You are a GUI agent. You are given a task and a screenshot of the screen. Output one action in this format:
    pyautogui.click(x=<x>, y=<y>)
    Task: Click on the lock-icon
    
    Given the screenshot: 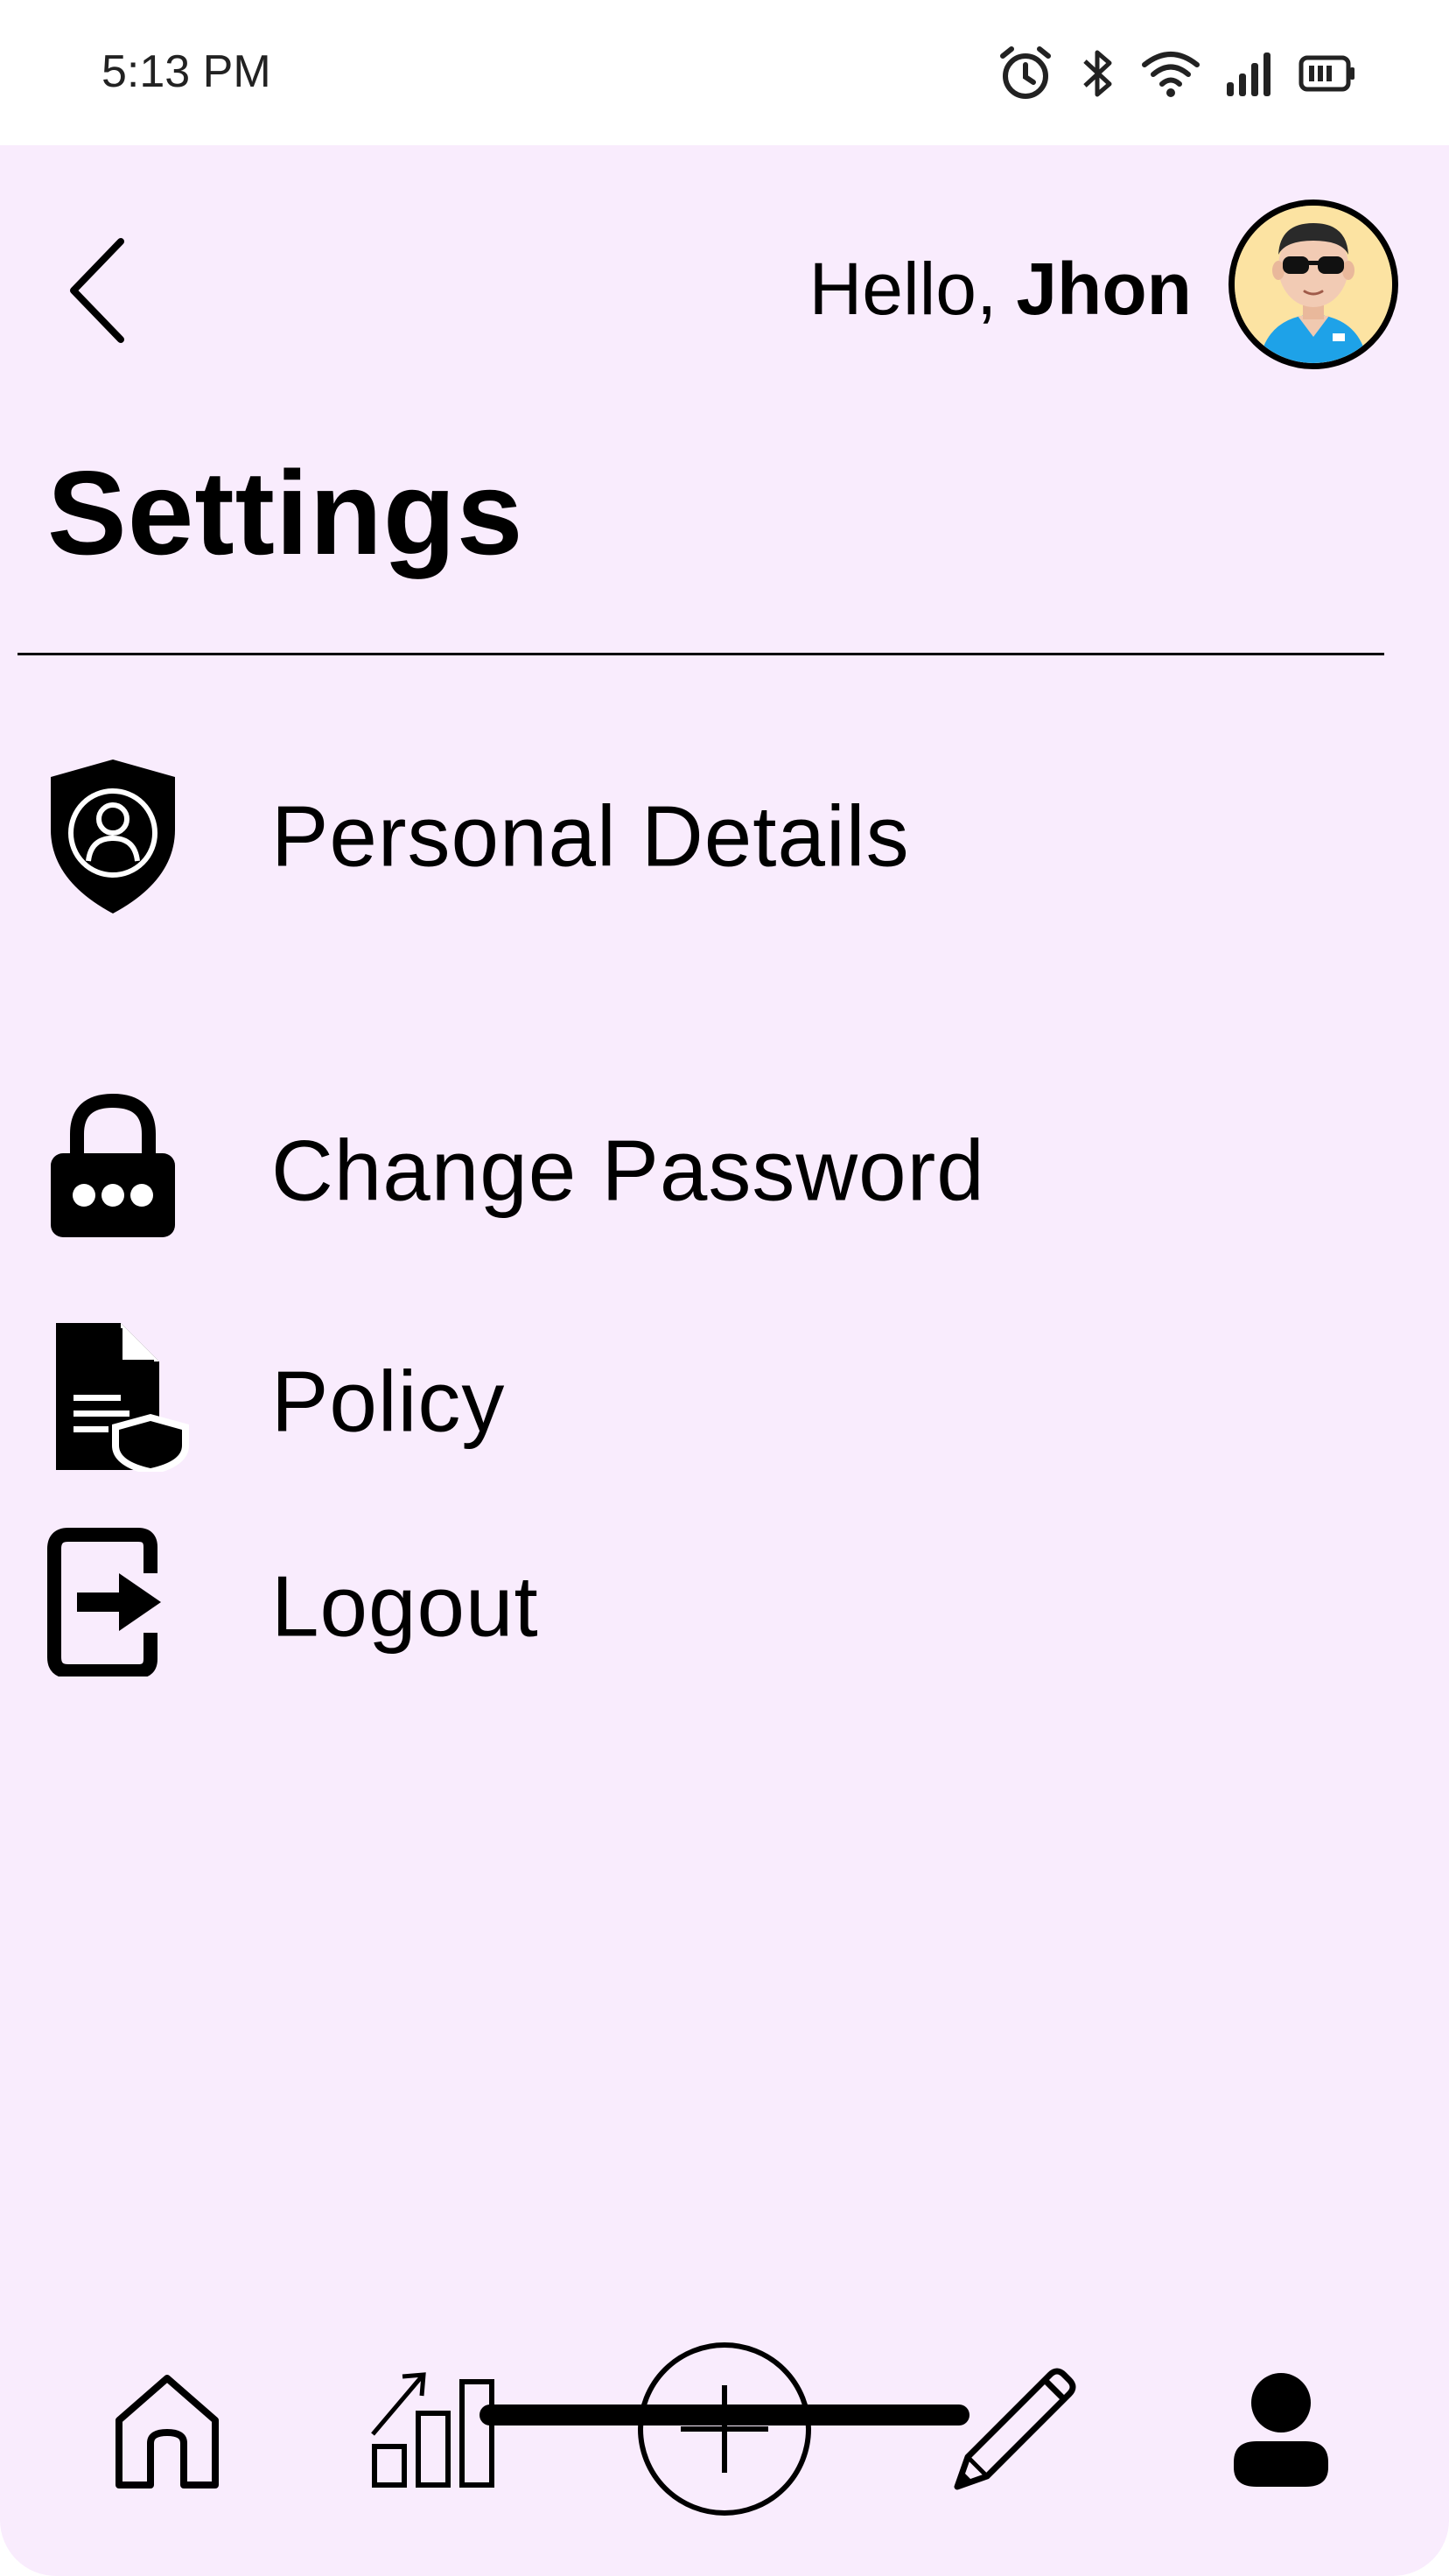 What is the action you would take?
    pyautogui.click(x=121, y=1171)
    